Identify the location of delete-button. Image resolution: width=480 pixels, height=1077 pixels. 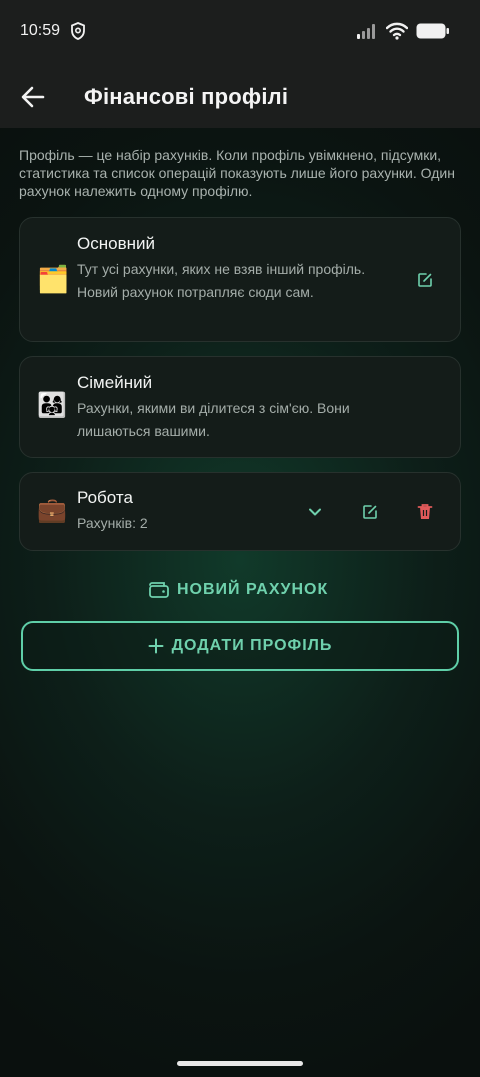
(425, 512).